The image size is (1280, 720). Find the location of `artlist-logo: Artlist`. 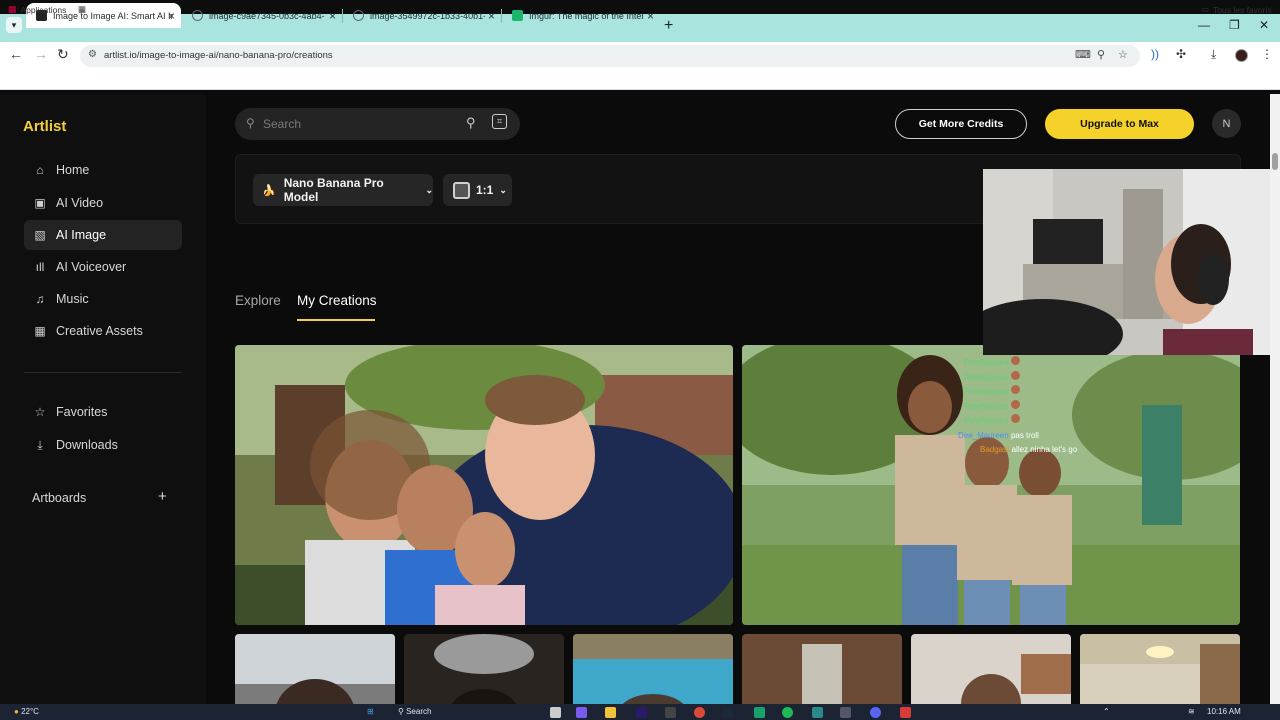

artlist-logo: Artlist is located at coordinates (44, 126).